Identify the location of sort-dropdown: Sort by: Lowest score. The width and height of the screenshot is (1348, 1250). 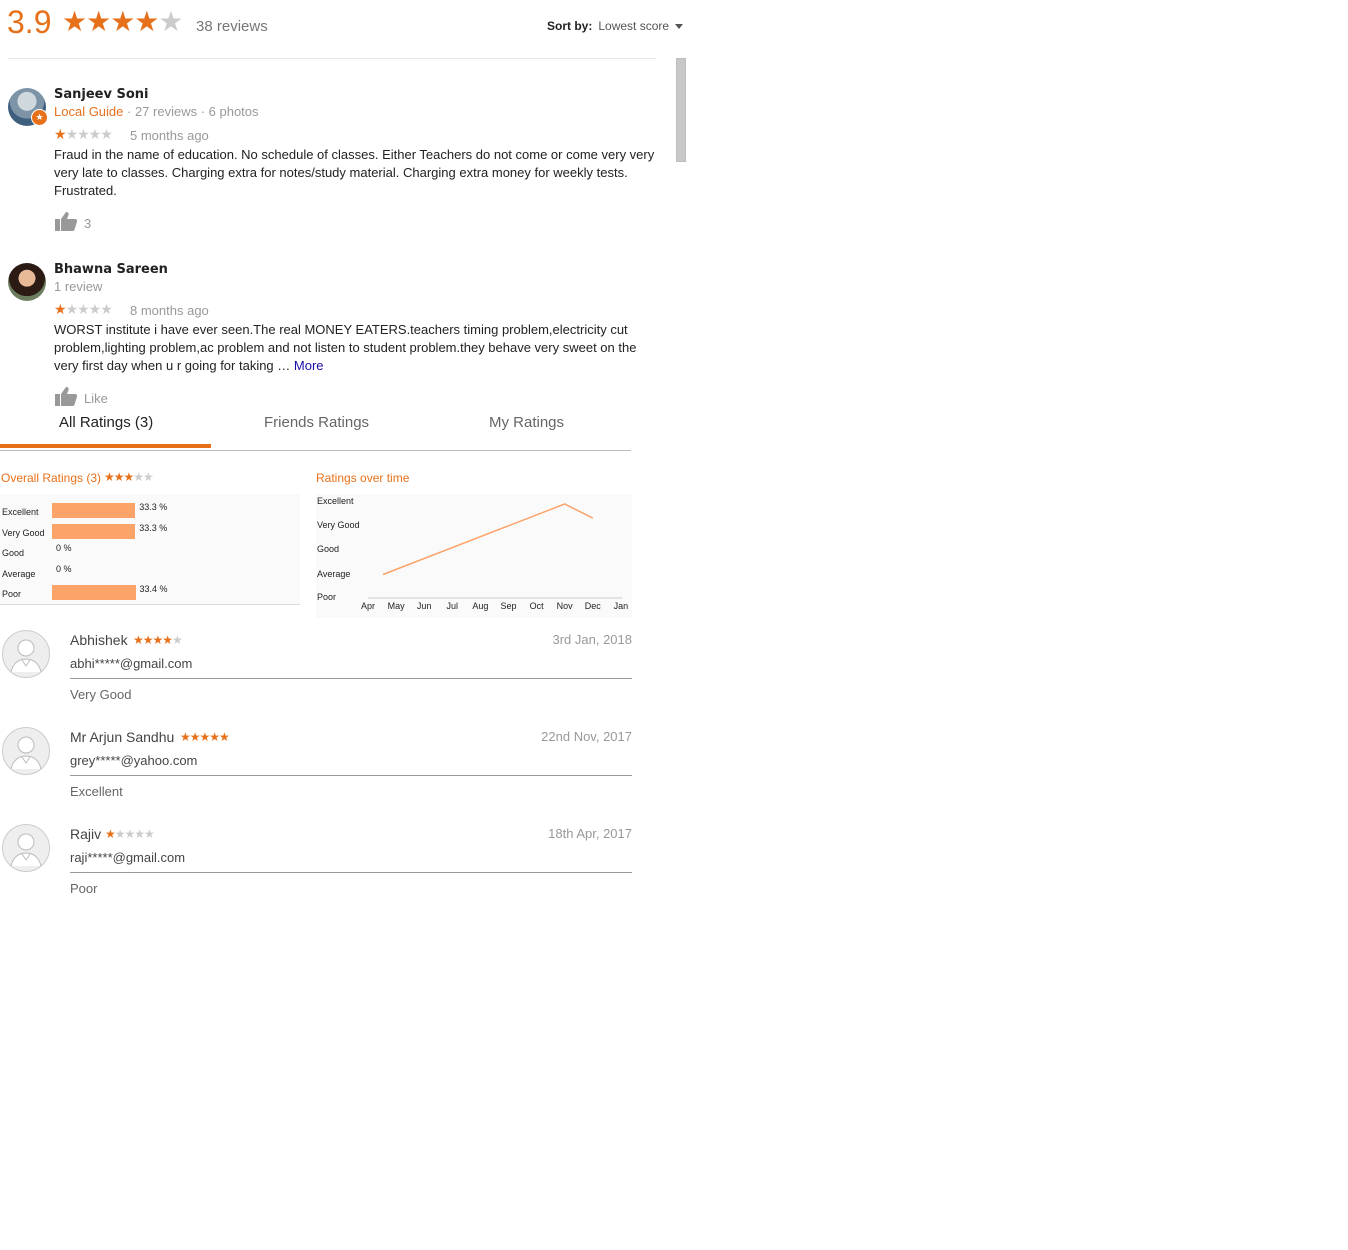
(615, 26).